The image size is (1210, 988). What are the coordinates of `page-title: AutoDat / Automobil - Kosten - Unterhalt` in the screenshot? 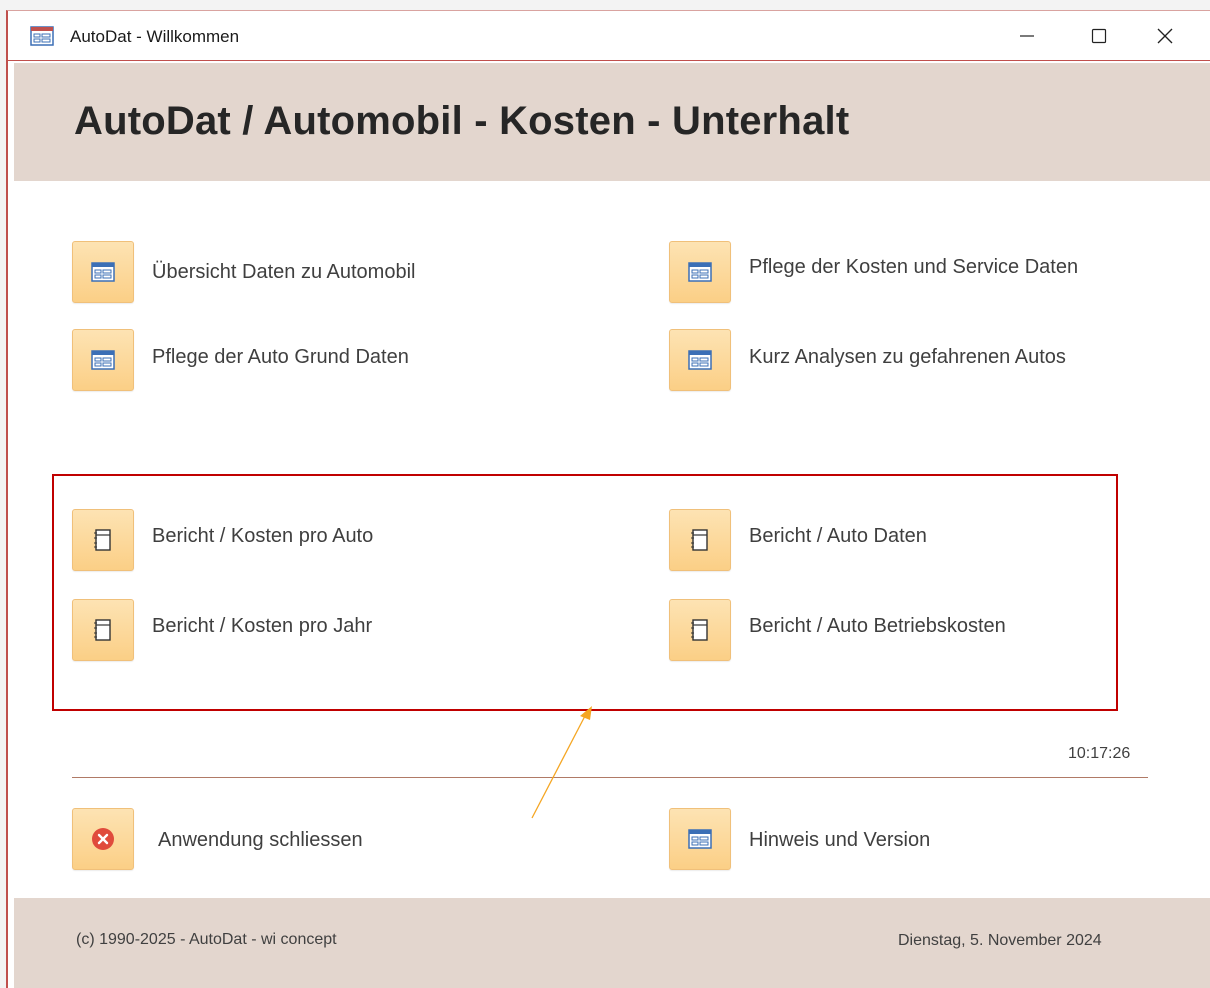 It's located at (462, 121).